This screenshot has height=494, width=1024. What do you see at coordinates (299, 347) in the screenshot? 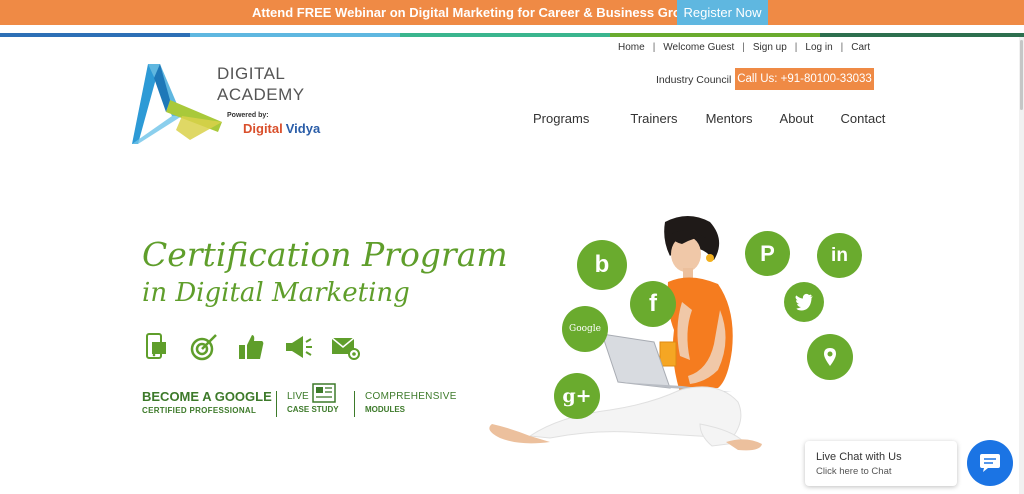
I see `megaphone-icon` at bounding box center [299, 347].